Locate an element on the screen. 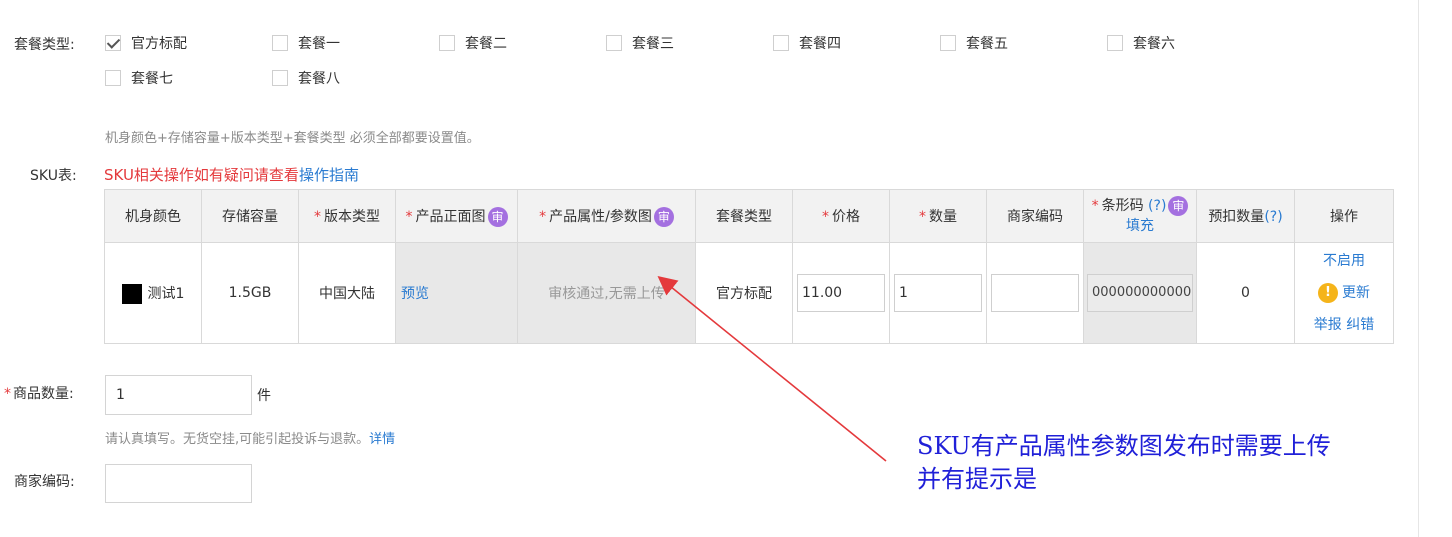  annotation-line-1: SKU有产品属性参数图发布时需要上传 is located at coordinates (1124, 446).